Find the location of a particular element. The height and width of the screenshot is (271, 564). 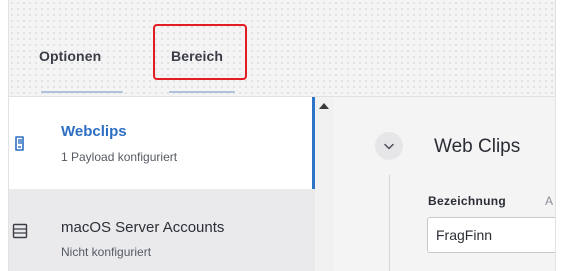

sidebar-item-title: macOS Server Accounts is located at coordinates (143, 227).